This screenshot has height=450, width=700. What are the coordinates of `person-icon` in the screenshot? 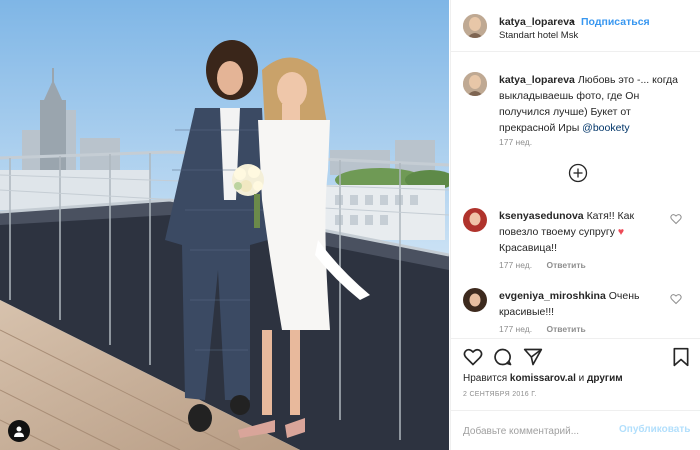 It's located at (19, 431).